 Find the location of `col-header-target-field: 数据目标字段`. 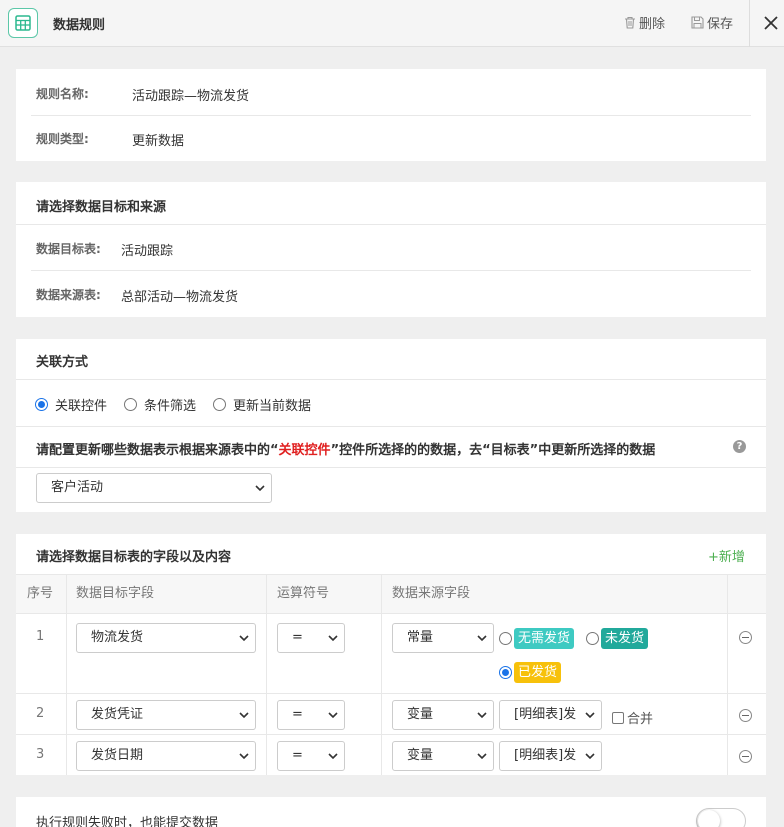

col-header-target-field: 数据目标字段 is located at coordinates (115, 593).